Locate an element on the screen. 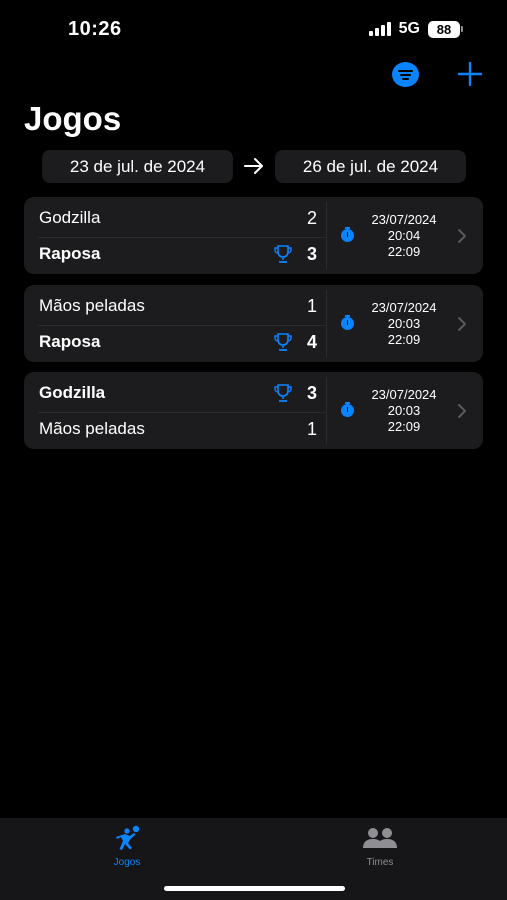 The width and height of the screenshot is (507, 900). filter-button is located at coordinates (405, 74).